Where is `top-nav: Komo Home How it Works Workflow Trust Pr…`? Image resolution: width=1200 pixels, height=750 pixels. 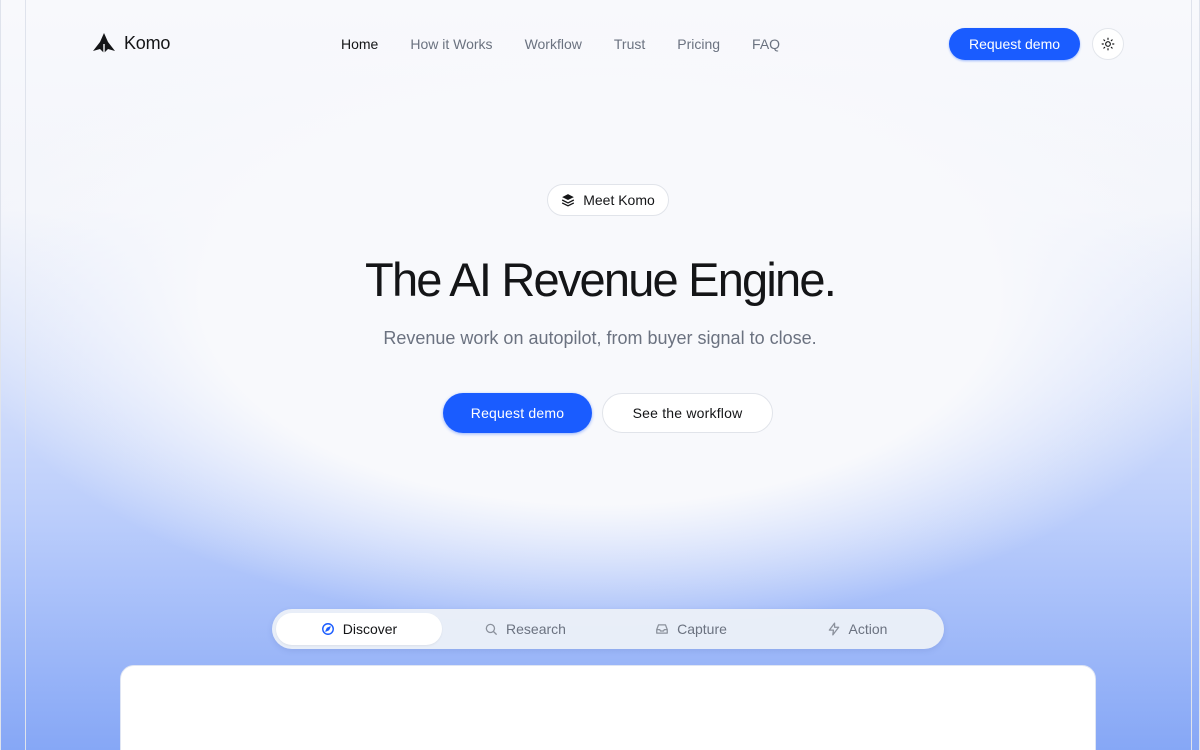
top-nav: Komo Home How it Works Workflow Trust Pr… is located at coordinates (600, 44).